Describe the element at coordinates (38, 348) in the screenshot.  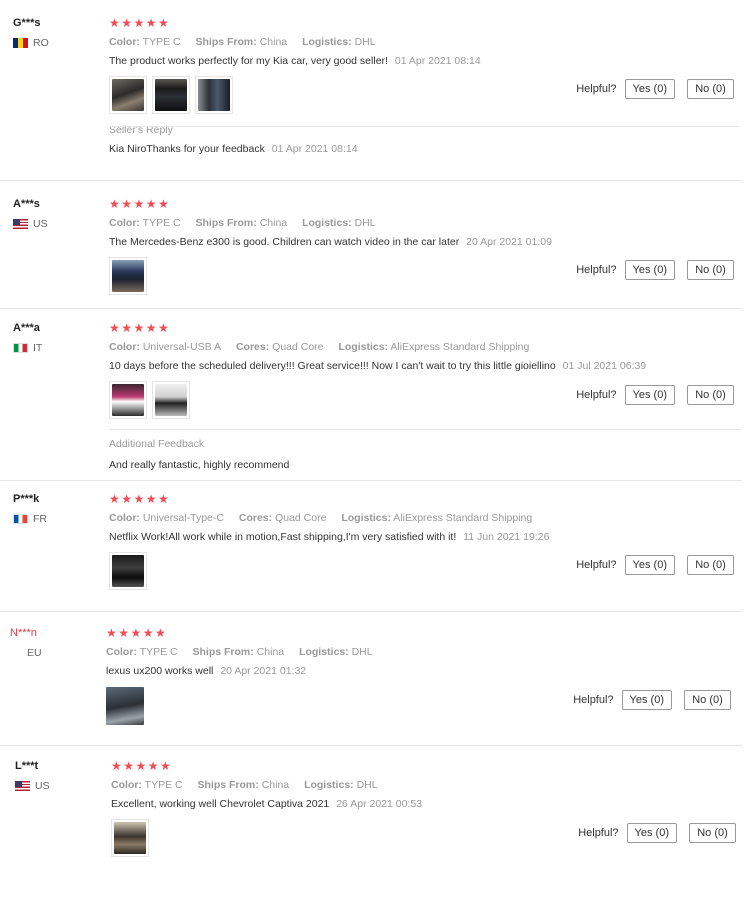
I see `country-code: IT` at that location.